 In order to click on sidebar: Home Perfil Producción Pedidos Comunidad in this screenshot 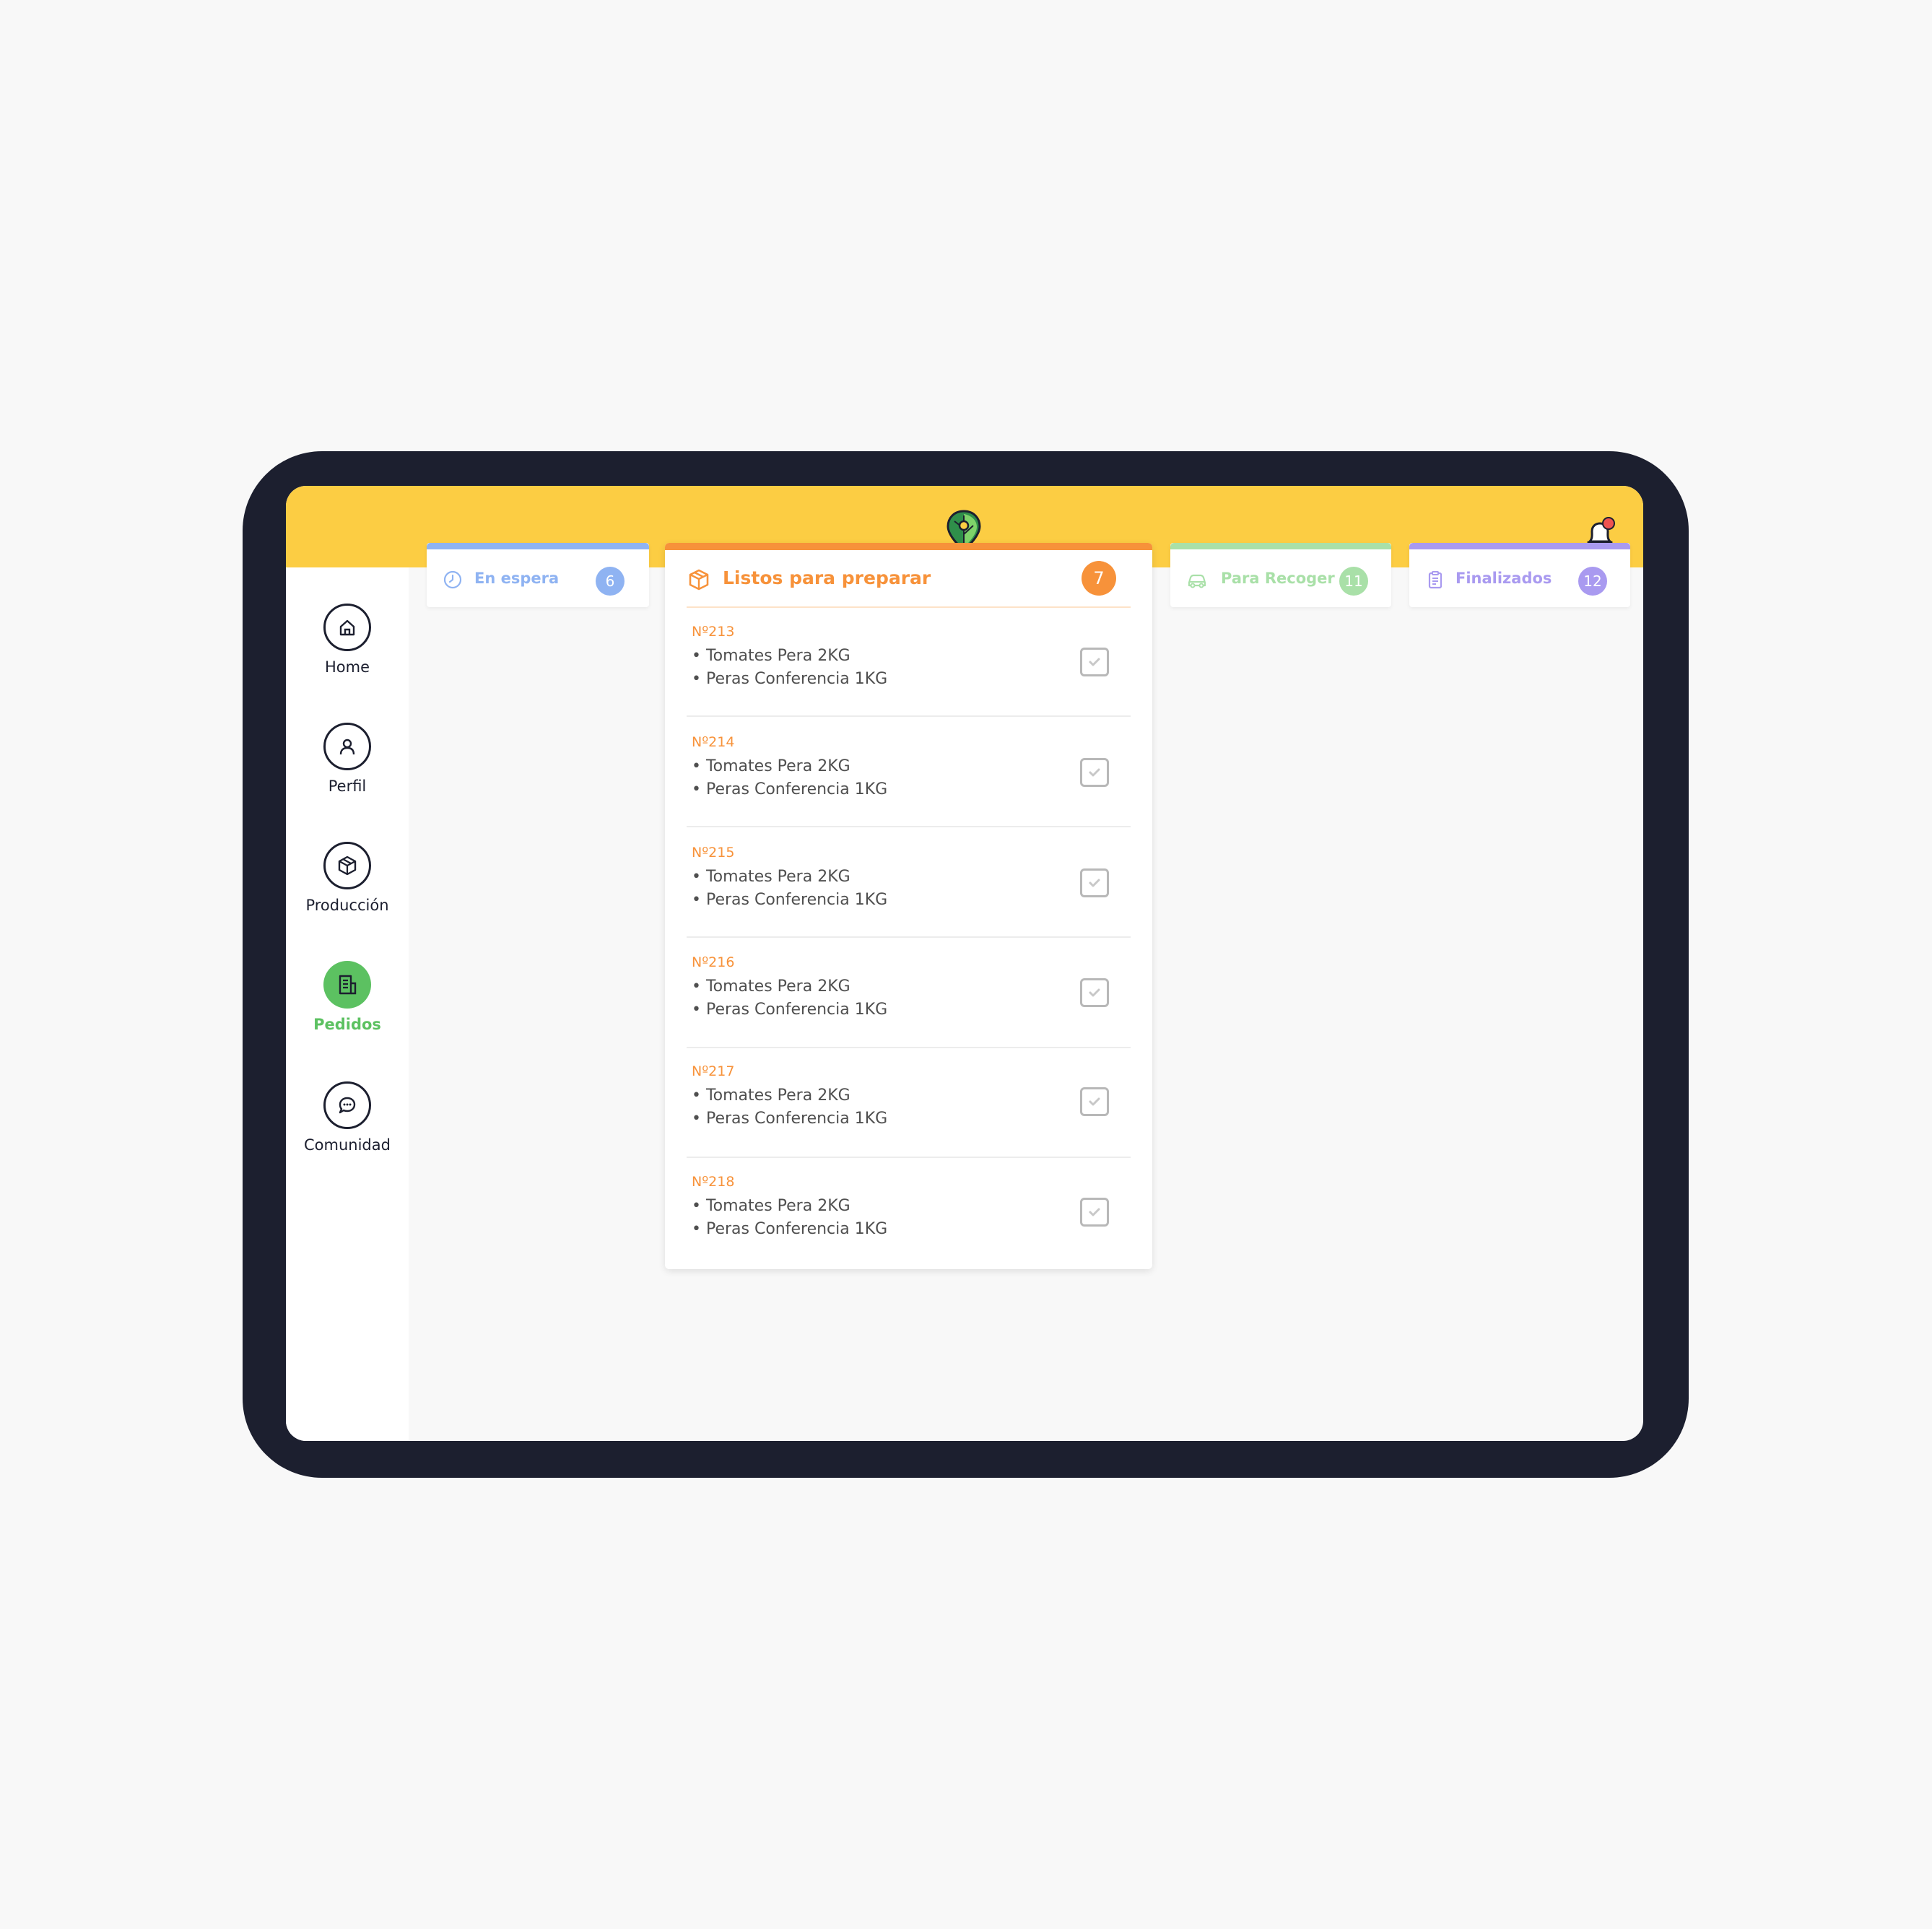, I will do `click(347, 1004)`.